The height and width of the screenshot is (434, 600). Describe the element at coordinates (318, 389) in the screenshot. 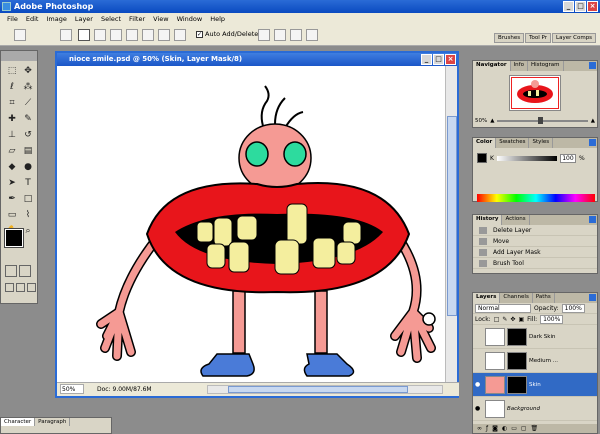

I see `horizontal-scroll-thumb` at that location.